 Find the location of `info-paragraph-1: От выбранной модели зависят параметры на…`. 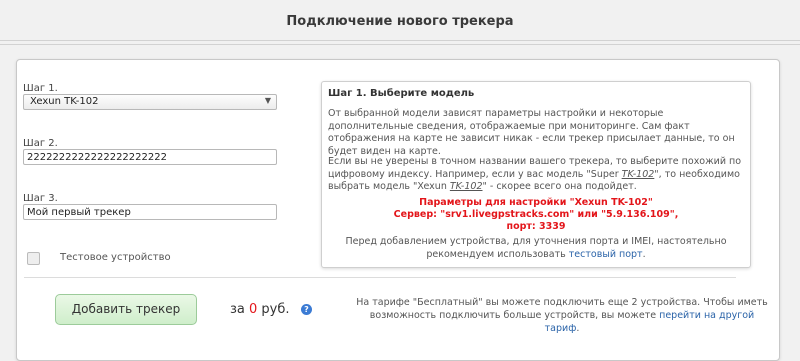

info-paragraph-1: От выбранной модели зависят параметры на… is located at coordinates (531, 132).